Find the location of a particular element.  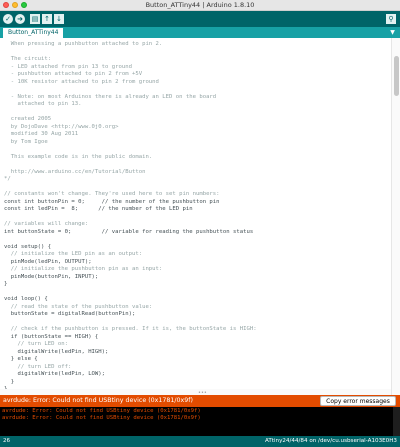

code-line: created 2005 is located at coordinates (28, 119).